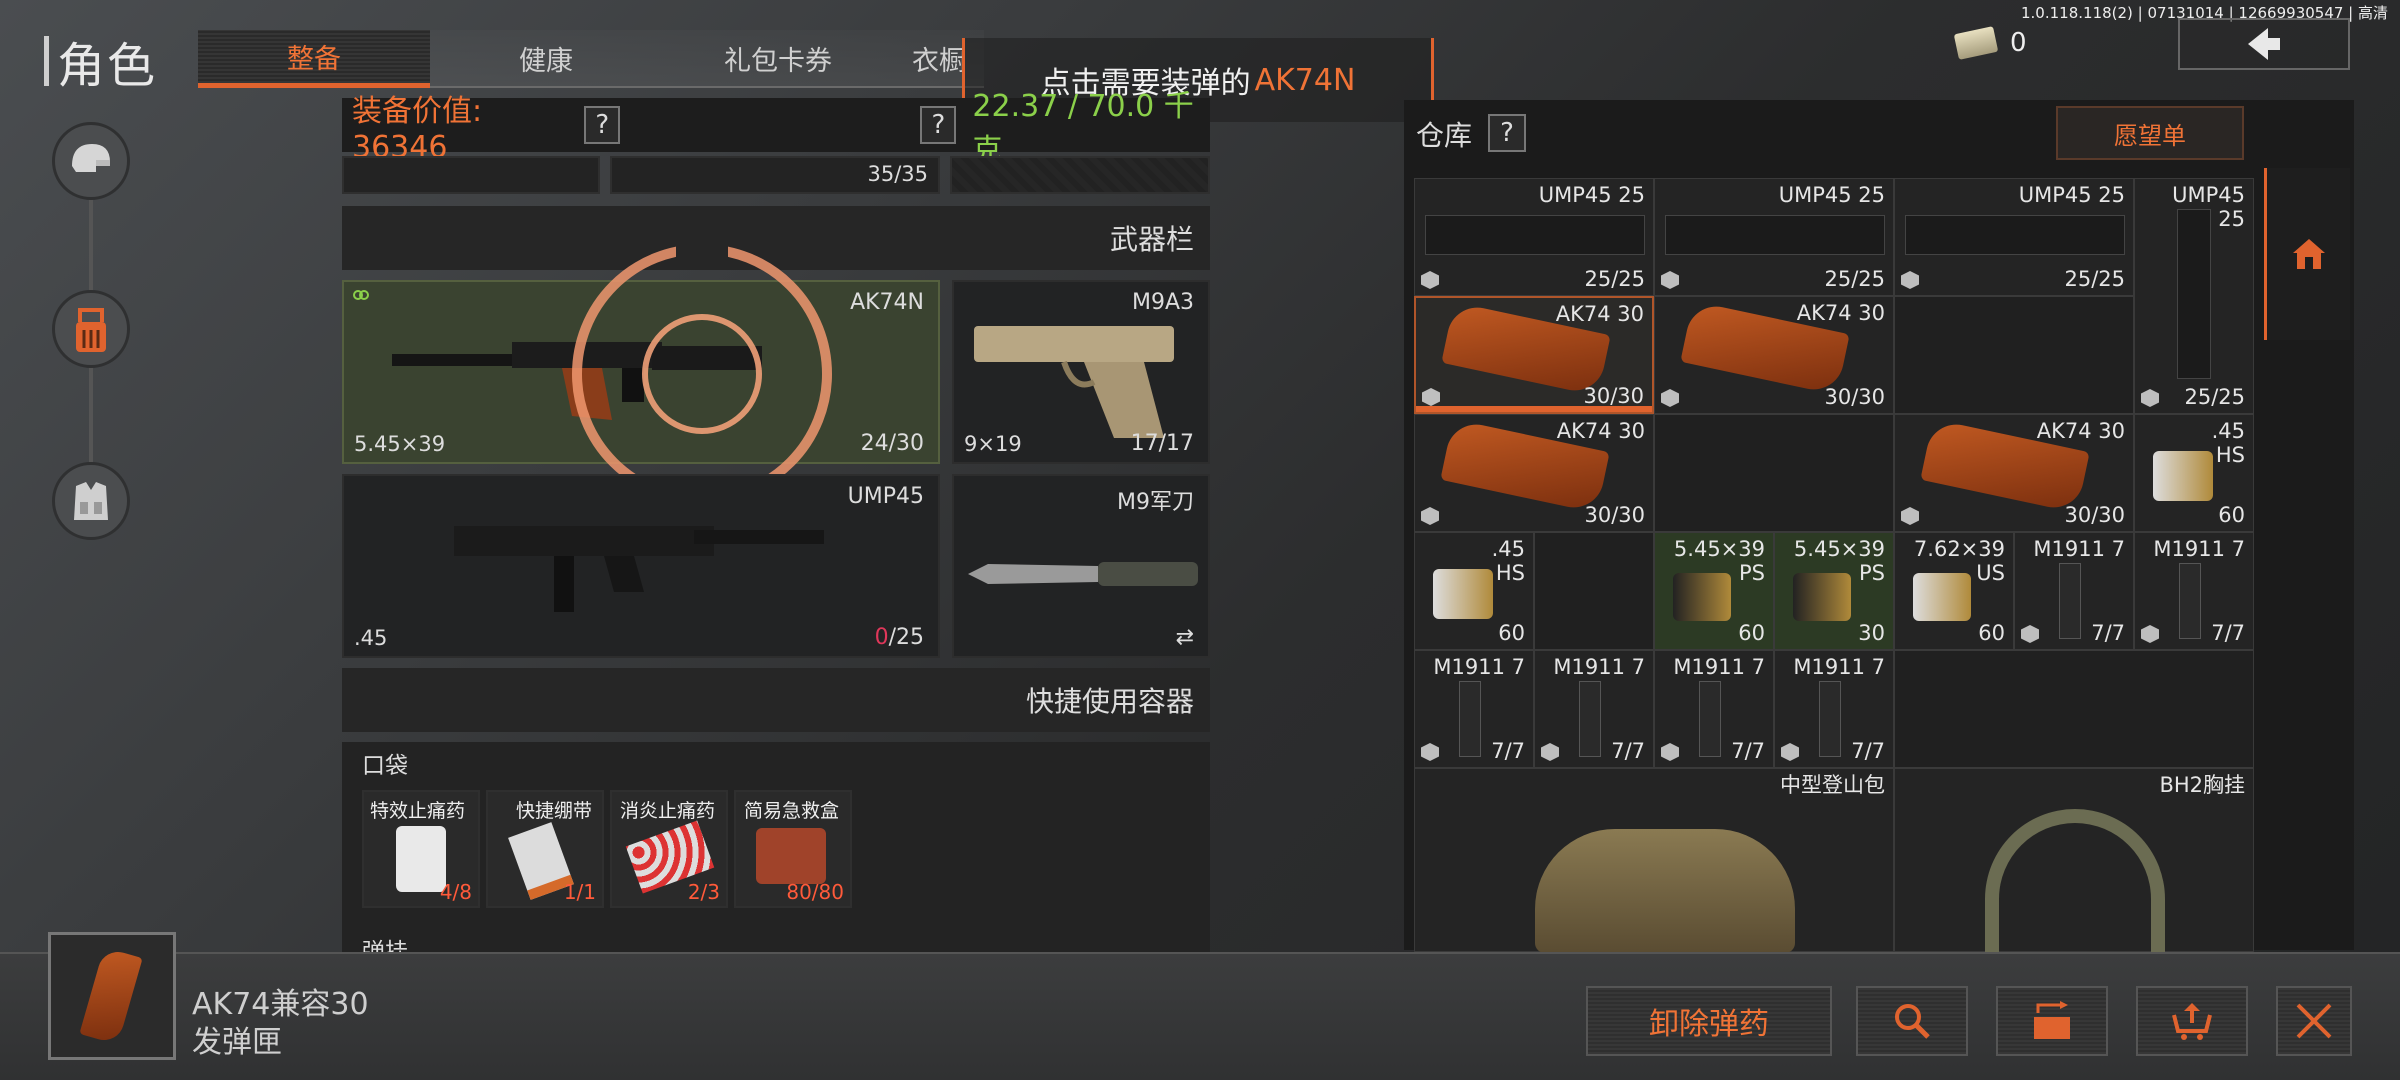 The height and width of the screenshot is (1080, 2400). I want to click on selected-item-thumbnail, so click(112, 996).